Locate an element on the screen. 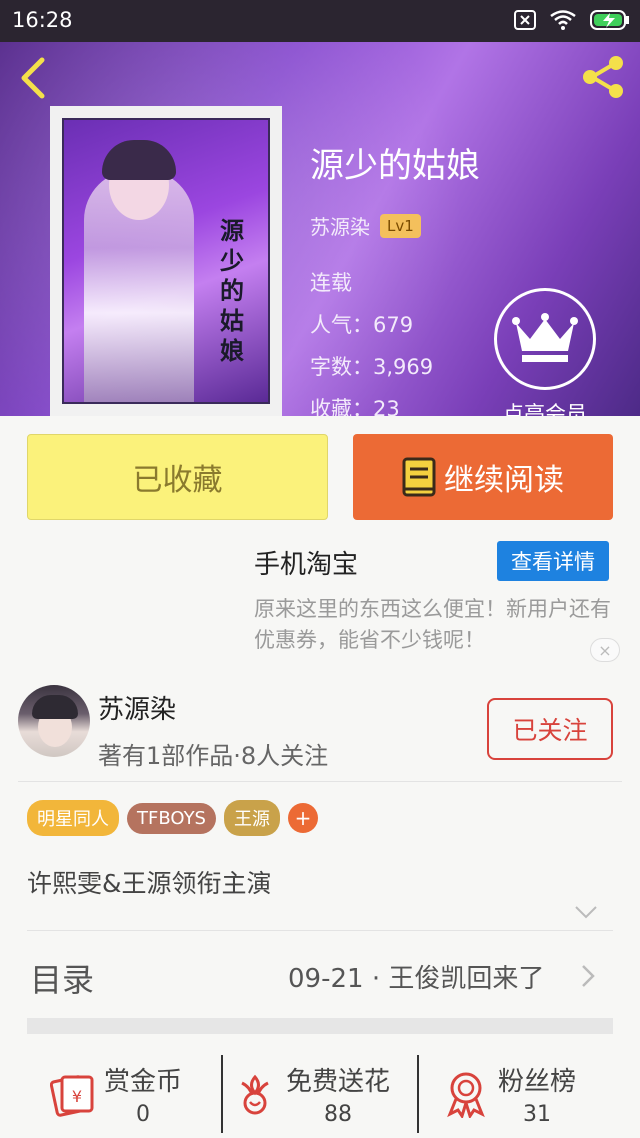 This screenshot has height=1138, width=640. cover-image: 源少的姑娘 is located at coordinates (166, 261).